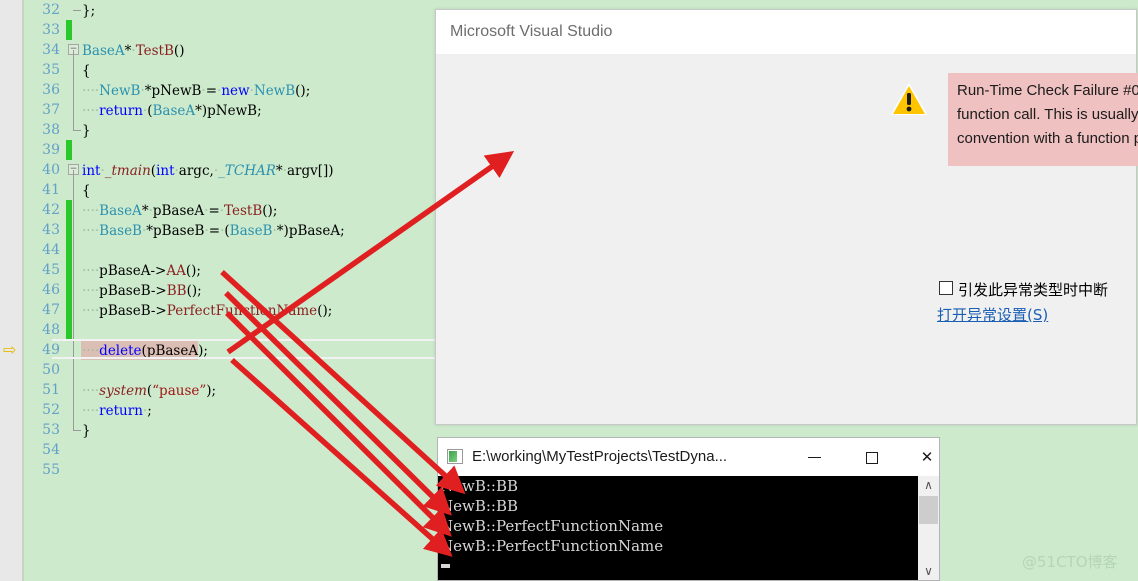 The width and height of the screenshot is (1138, 581). I want to click on code-text: ····pBaseA->AA();, so click(141, 271).